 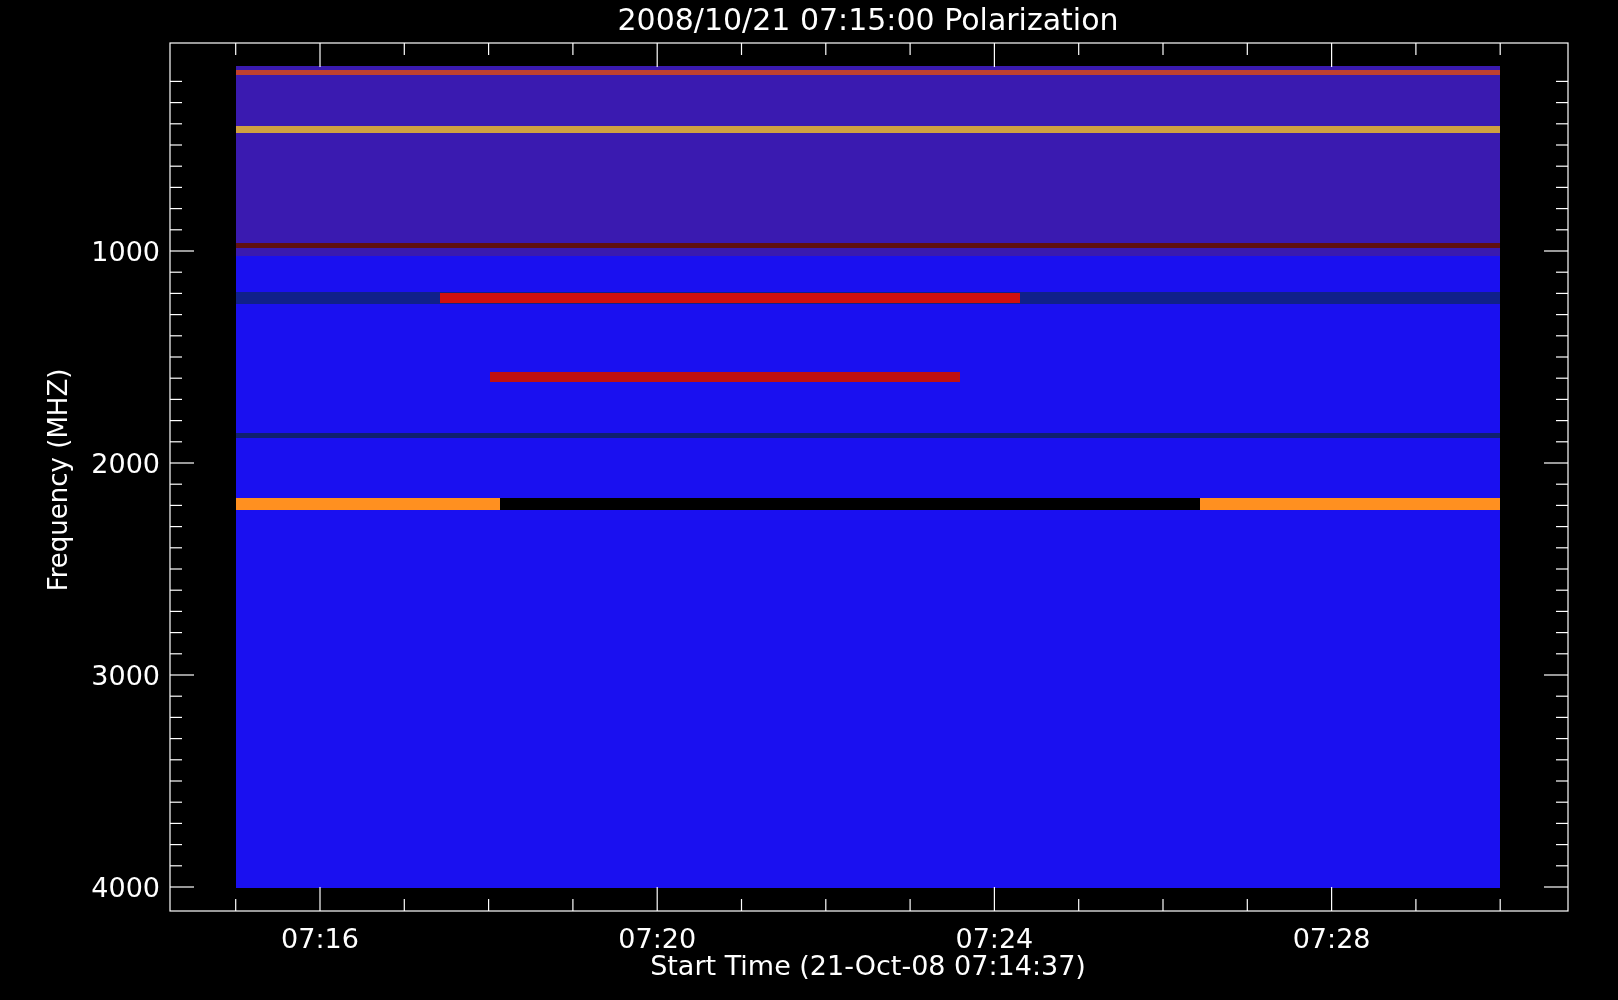 I want to click on x-tick-label: 07:28, so click(x=1331, y=938).